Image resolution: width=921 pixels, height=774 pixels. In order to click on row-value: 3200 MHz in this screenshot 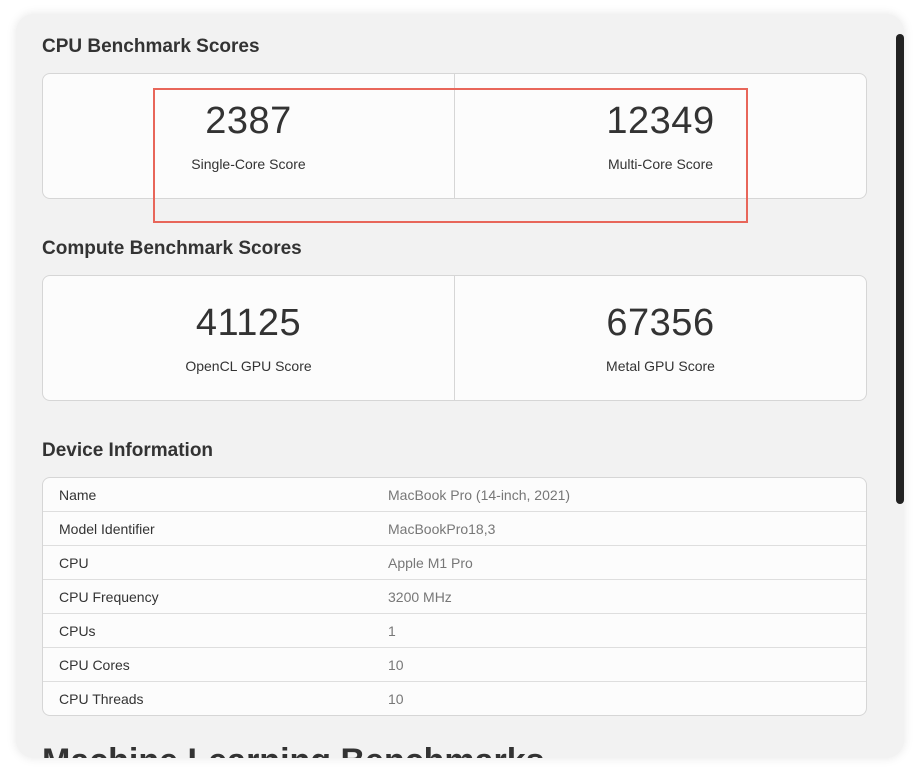, I will do `click(420, 596)`.